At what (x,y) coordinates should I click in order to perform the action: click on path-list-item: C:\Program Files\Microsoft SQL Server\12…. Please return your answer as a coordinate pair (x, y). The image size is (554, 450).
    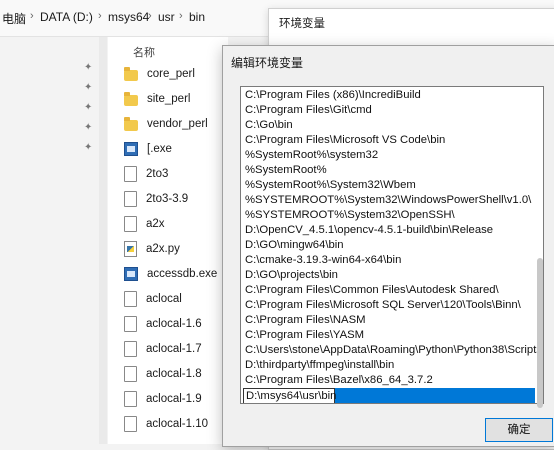
    Looking at the image, I should click on (382, 305).